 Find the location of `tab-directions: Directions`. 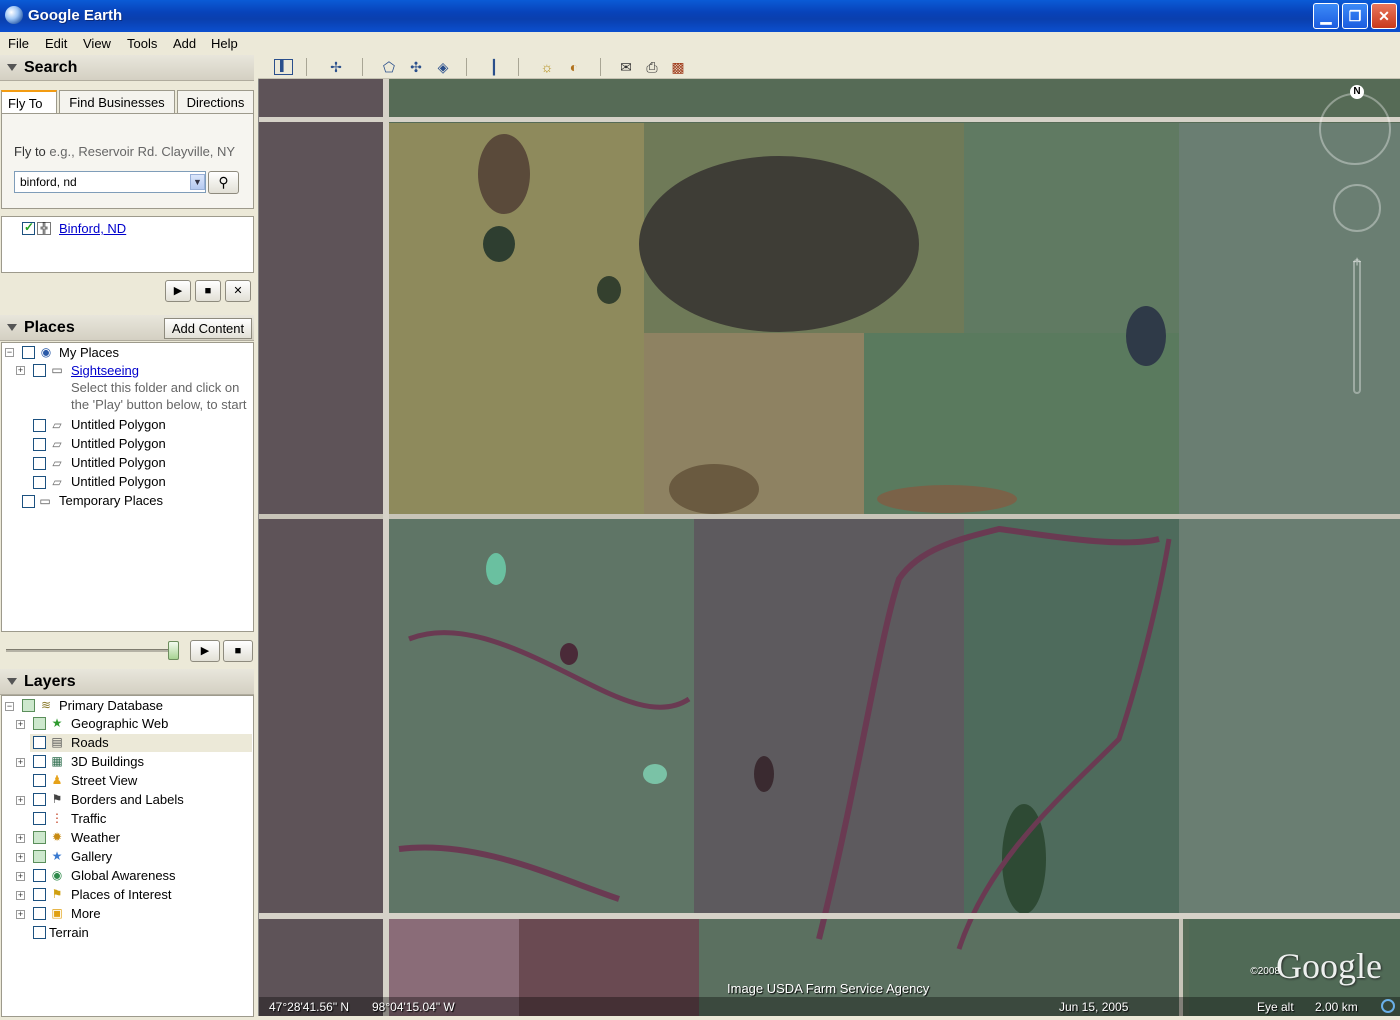

tab-directions: Directions is located at coordinates (215, 102).